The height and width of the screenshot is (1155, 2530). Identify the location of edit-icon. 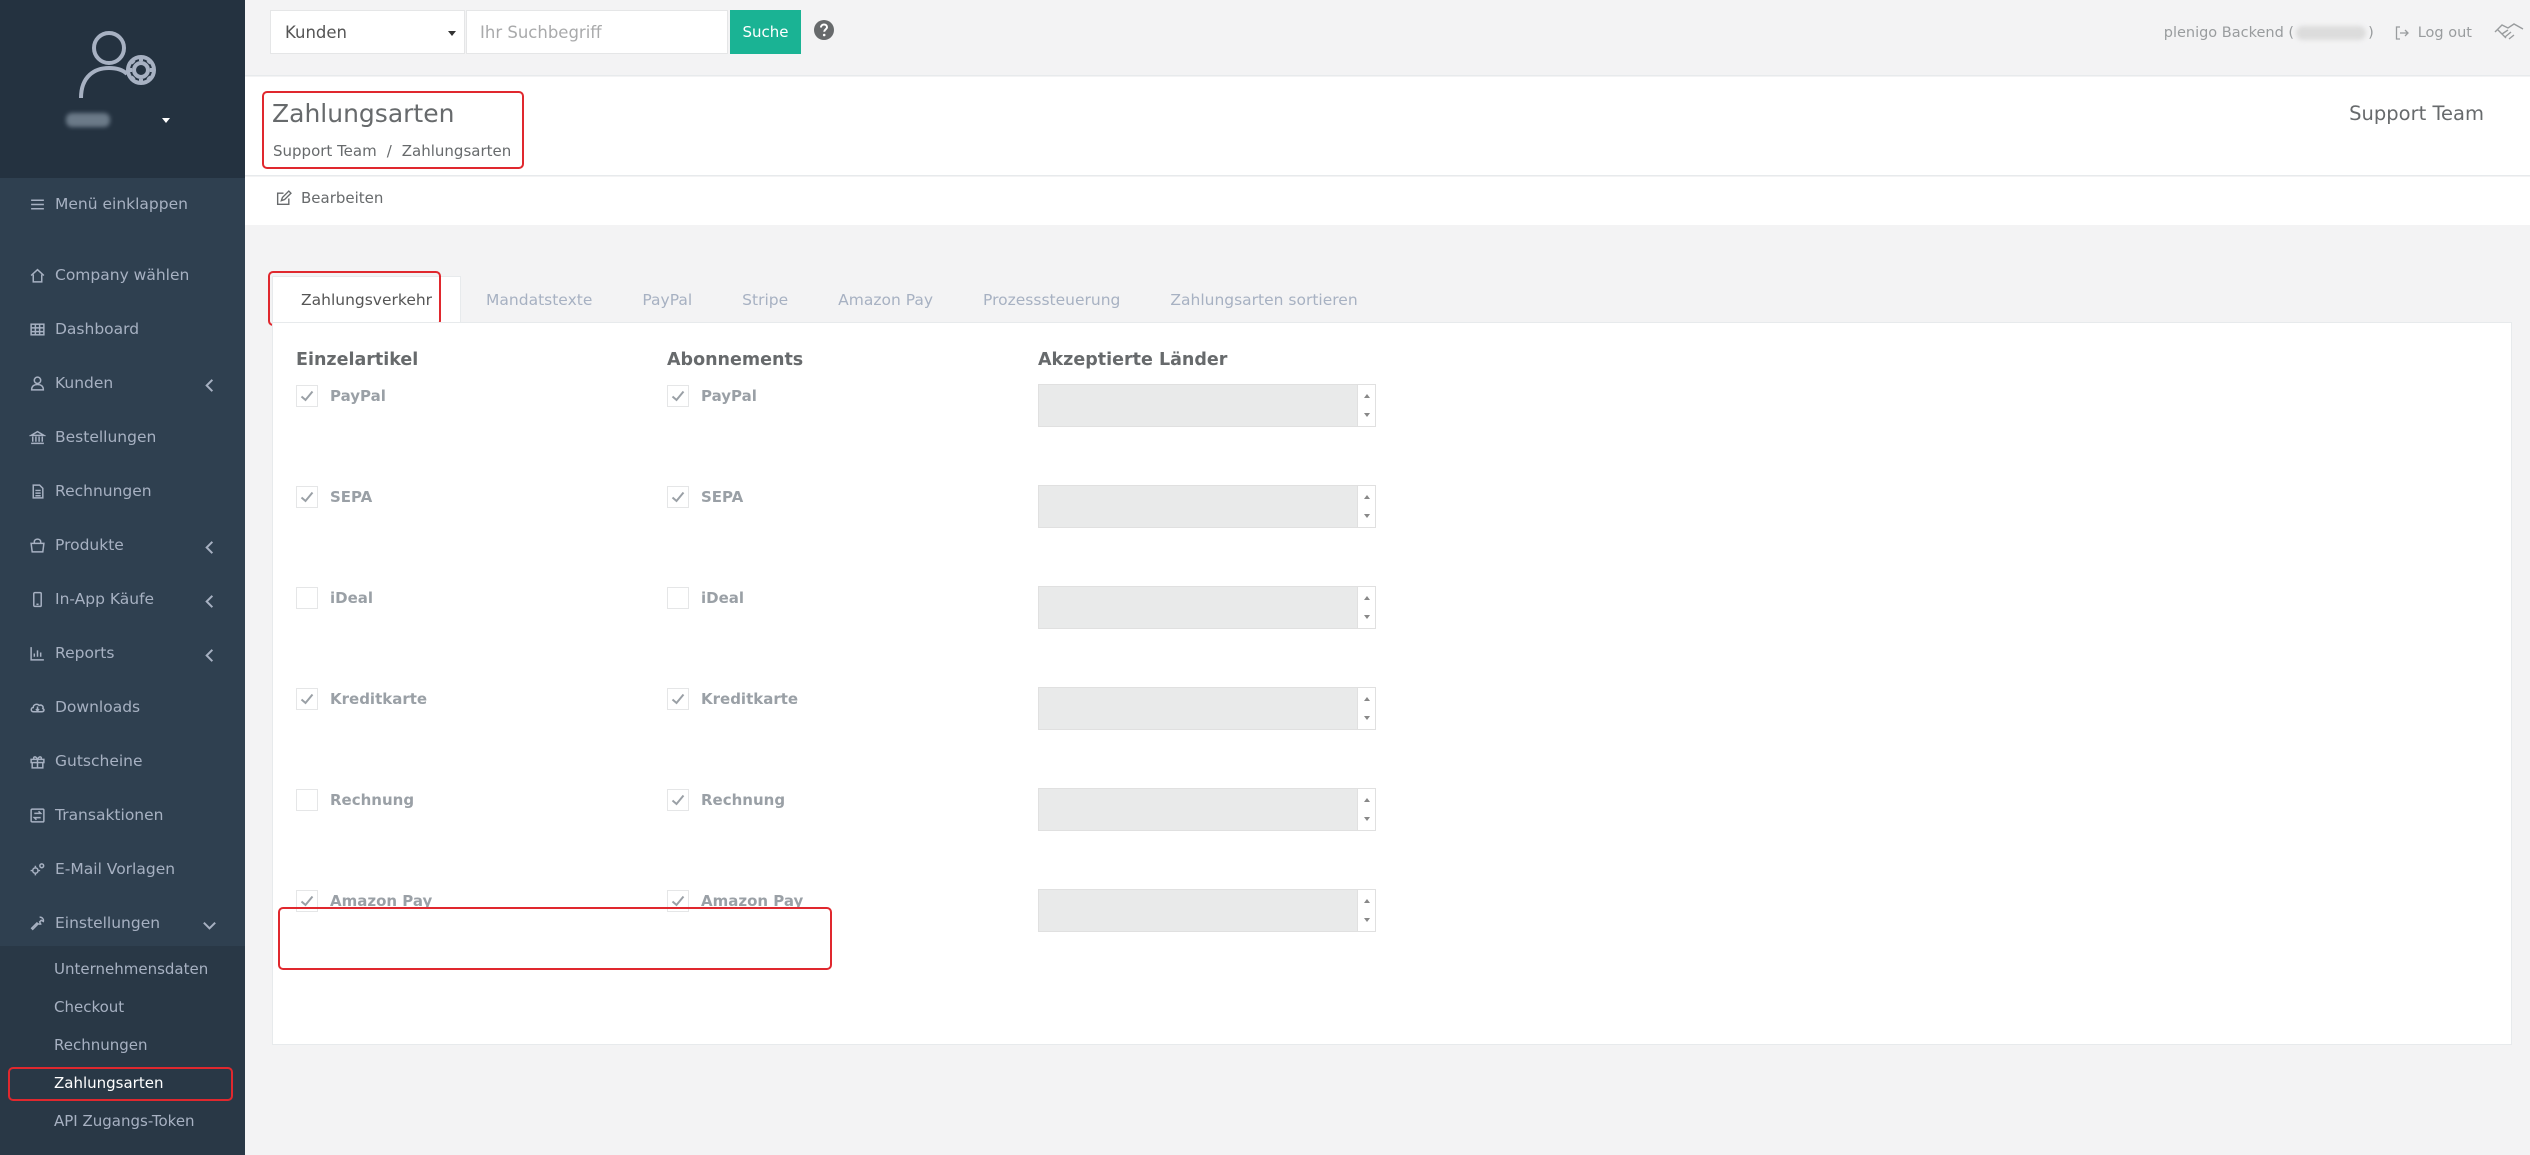
(284, 197).